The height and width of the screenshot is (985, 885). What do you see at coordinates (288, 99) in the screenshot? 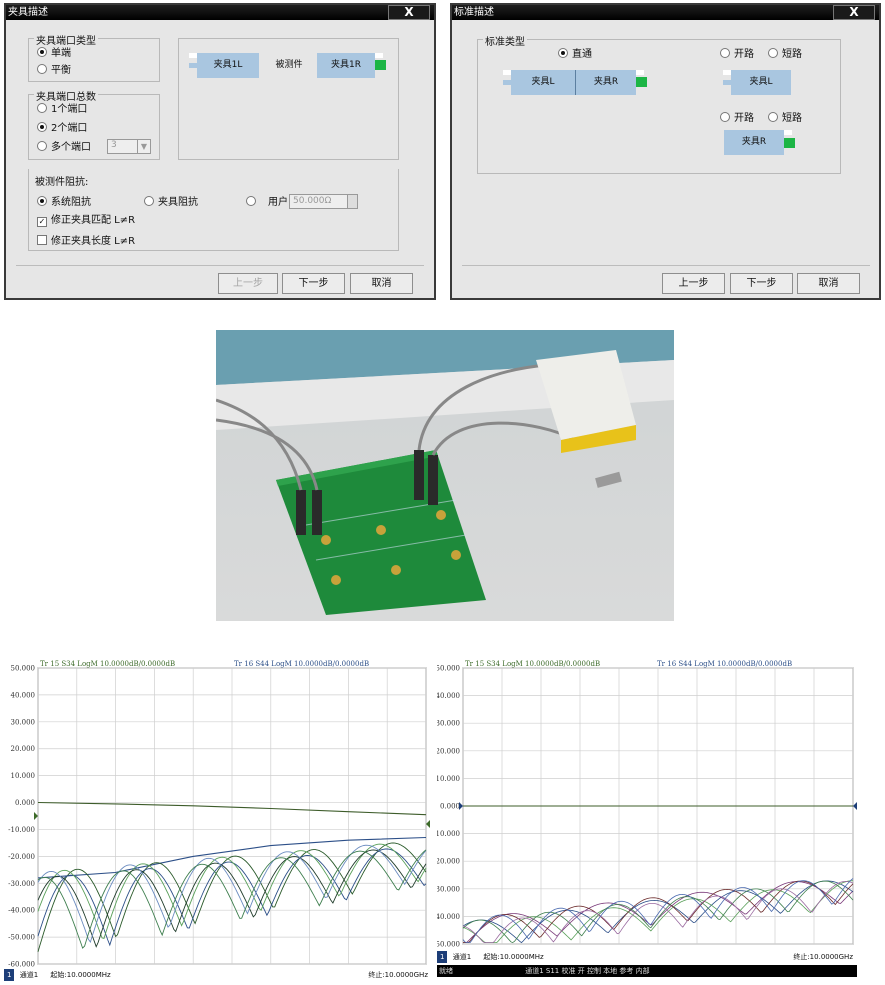
I see `fixture-diagram-panel: 夹具1L 被测件 夹具1R` at bounding box center [288, 99].